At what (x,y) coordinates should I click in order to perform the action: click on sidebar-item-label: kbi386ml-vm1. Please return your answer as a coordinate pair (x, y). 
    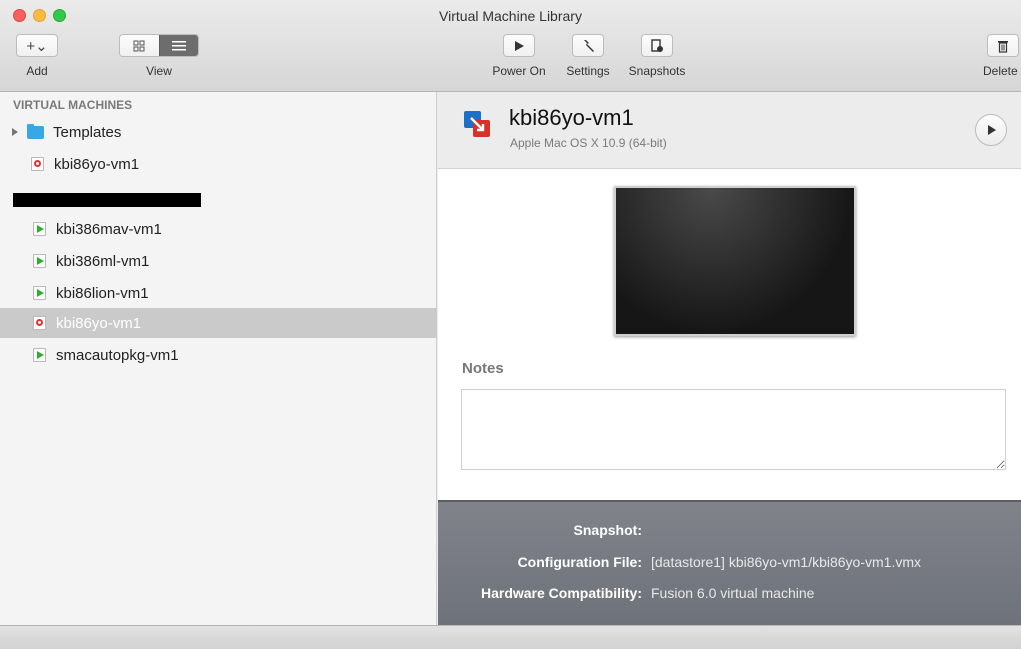
    Looking at the image, I should click on (103, 261).